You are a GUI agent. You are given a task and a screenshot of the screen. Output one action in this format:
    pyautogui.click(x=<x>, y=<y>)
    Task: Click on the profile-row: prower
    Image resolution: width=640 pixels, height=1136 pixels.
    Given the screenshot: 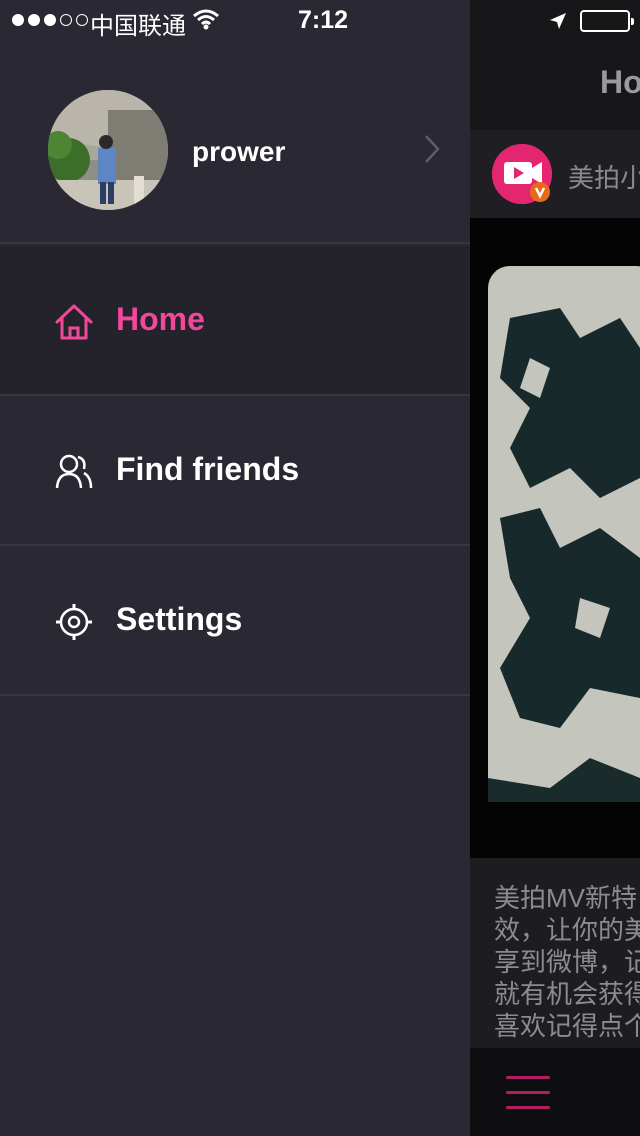 What is the action you would take?
    pyautogui.click(x=235, y=142)
    